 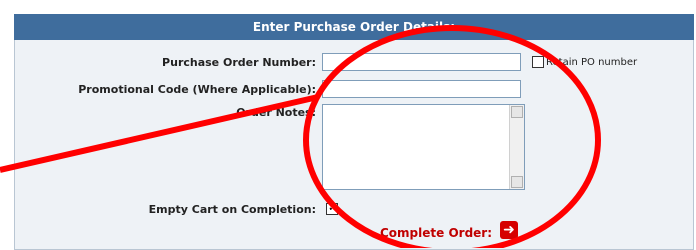 What do you see at coordinates (436, 233) in the screenshot?
I see `complete-order-label: Complete Order:` at bounding box center [436, 233].